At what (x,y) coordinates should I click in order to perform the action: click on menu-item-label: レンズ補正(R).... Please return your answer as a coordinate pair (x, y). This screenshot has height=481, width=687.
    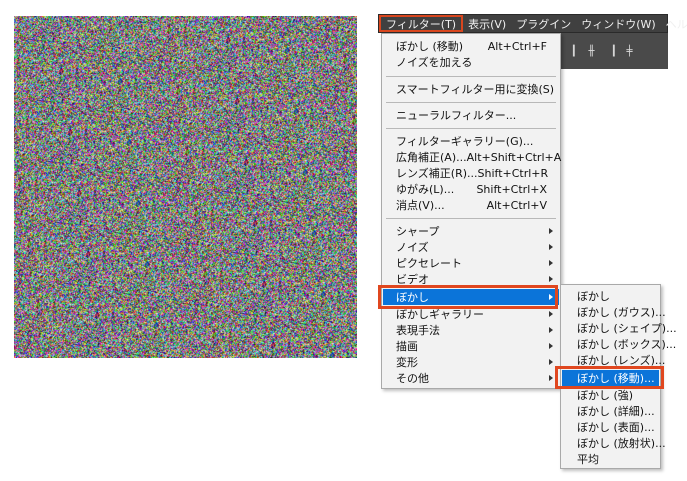
    Looking at the image, I should click on (437, 173).